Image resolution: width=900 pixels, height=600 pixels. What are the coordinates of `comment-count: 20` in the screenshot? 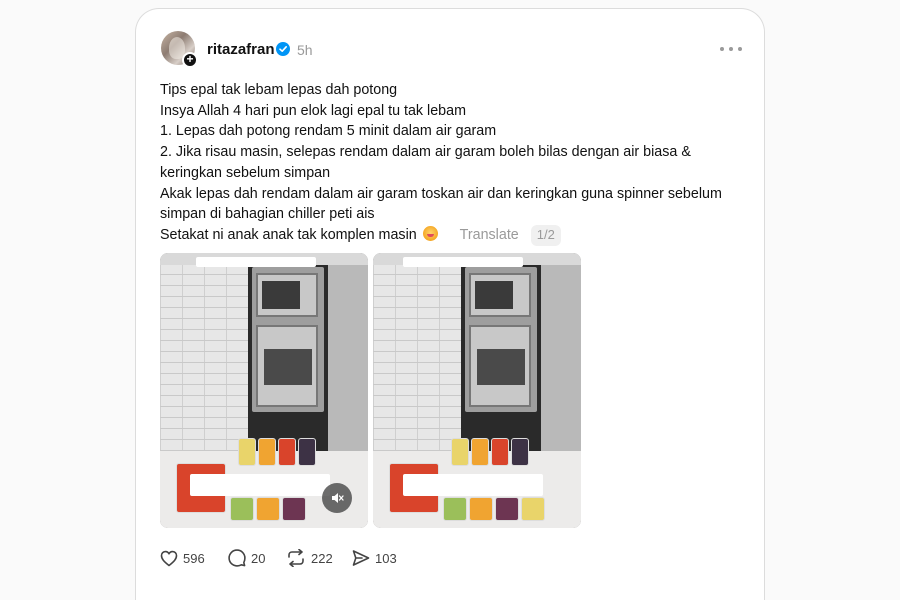 It's located at (258, 558).